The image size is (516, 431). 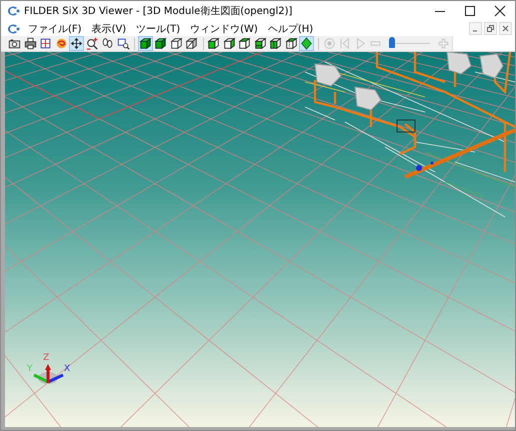 What do you see at coordinates (48, 374) in the screenshot?
I see `axis-gizmo-drawing` at bounding box center [48, 374].